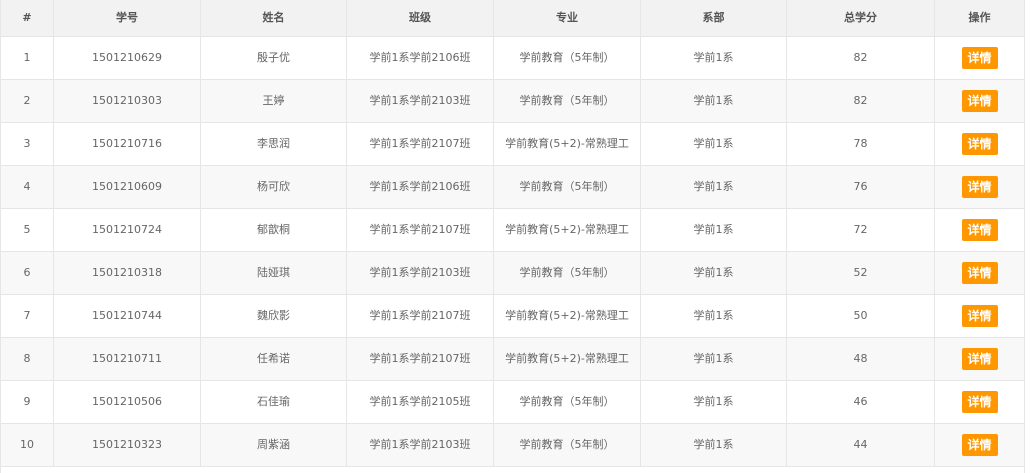 The width and height of the screenshot is (1030, 473). I want to click on col-header-action: 操作, so click(979, 17).